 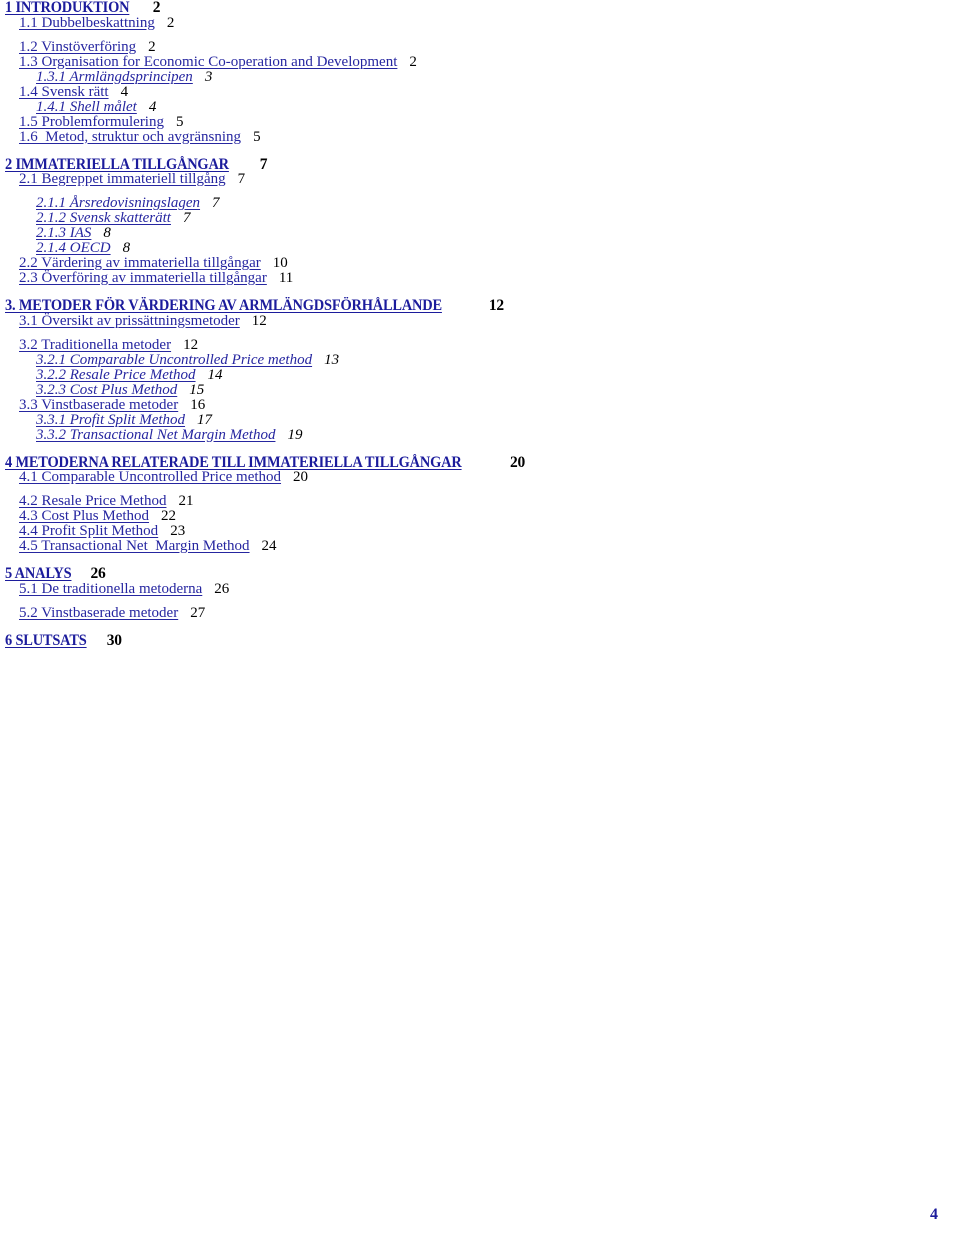 What do you see at coordinates (110, 420) in the screenshot?
I see `toc-entry-label: 3.3.1 Profit Split Method` at bounding box center [110, 420].